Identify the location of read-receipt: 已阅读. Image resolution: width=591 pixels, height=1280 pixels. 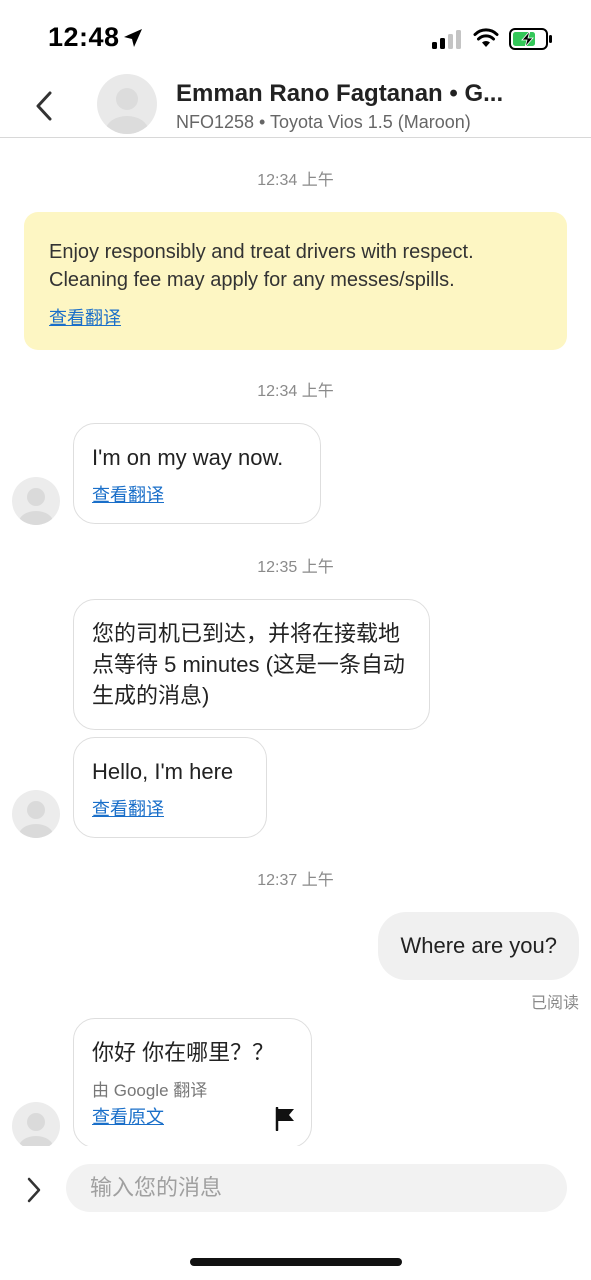
(554, 1003).